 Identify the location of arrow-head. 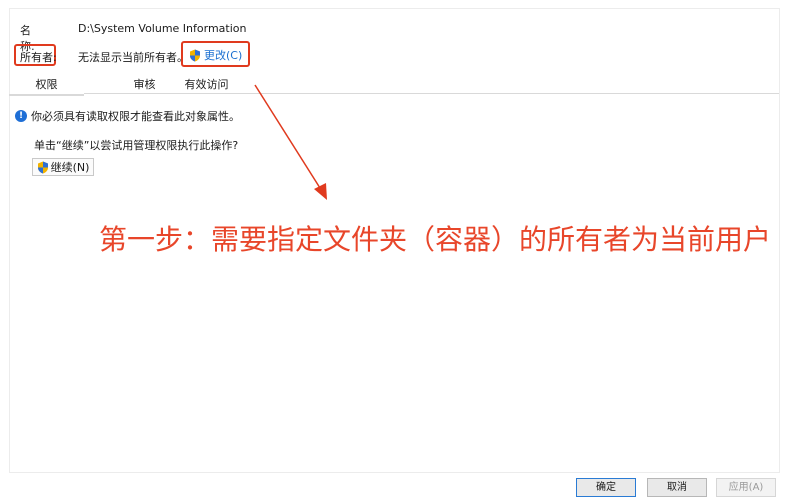
(320, 191).